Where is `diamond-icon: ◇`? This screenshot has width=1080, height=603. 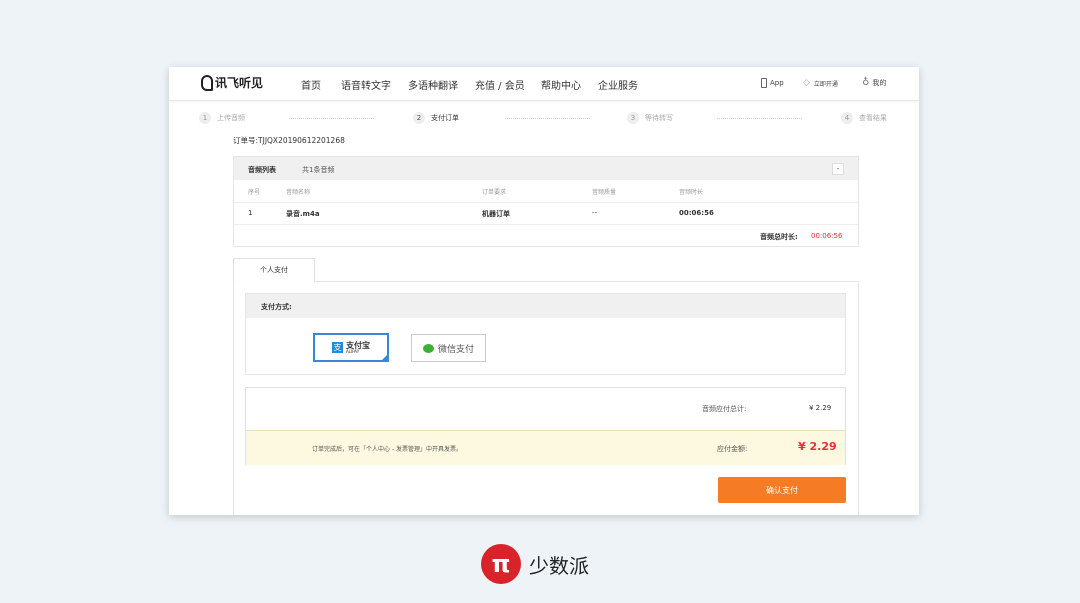 diamond-icon: ◇ is located at coordinates (806, 83).